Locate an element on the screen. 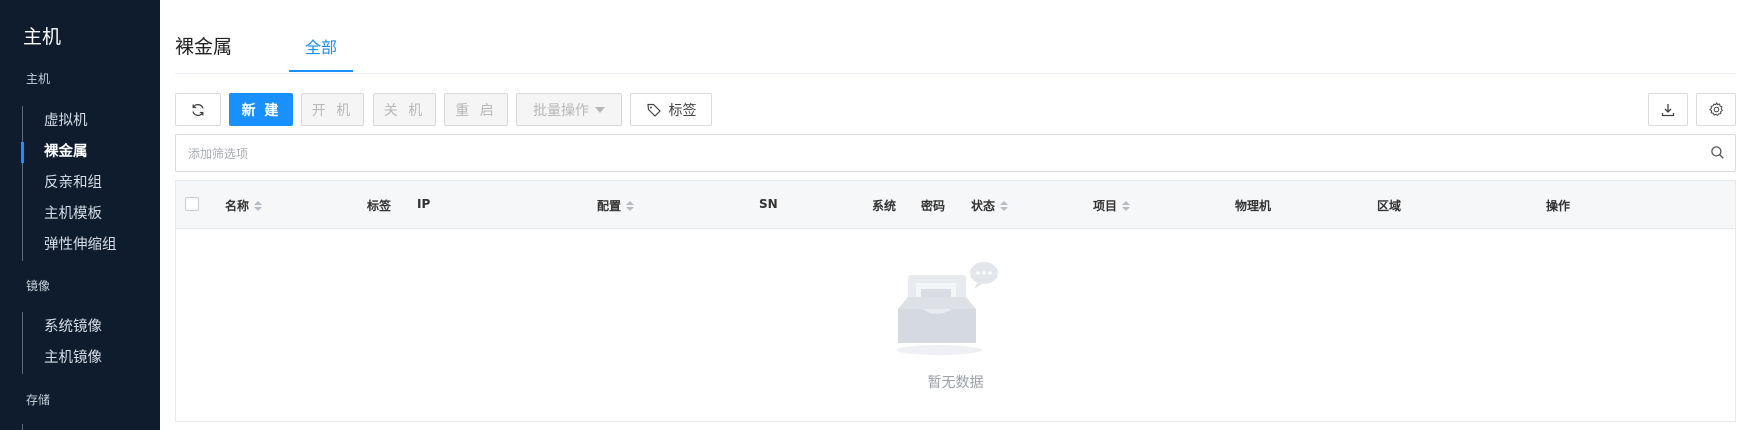 This screenshot has height=430, width=1743. sidebar-item-host-template: 主机模板 is located at coordinates (70, 214).